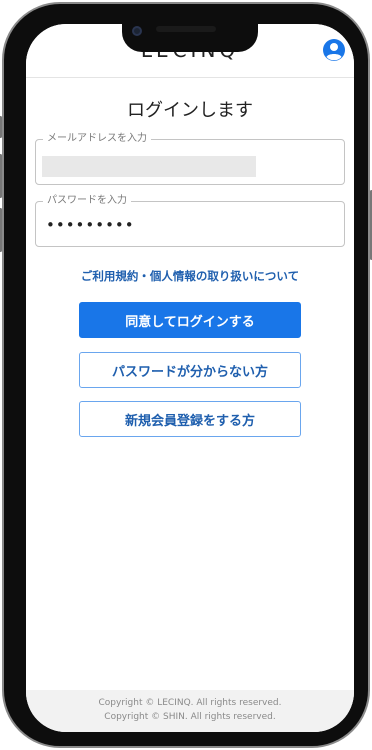  Describe the element at coordinates (190, 370) in the screenshot. I see `forgot-password-button: パスワードが分からない方` at that location.